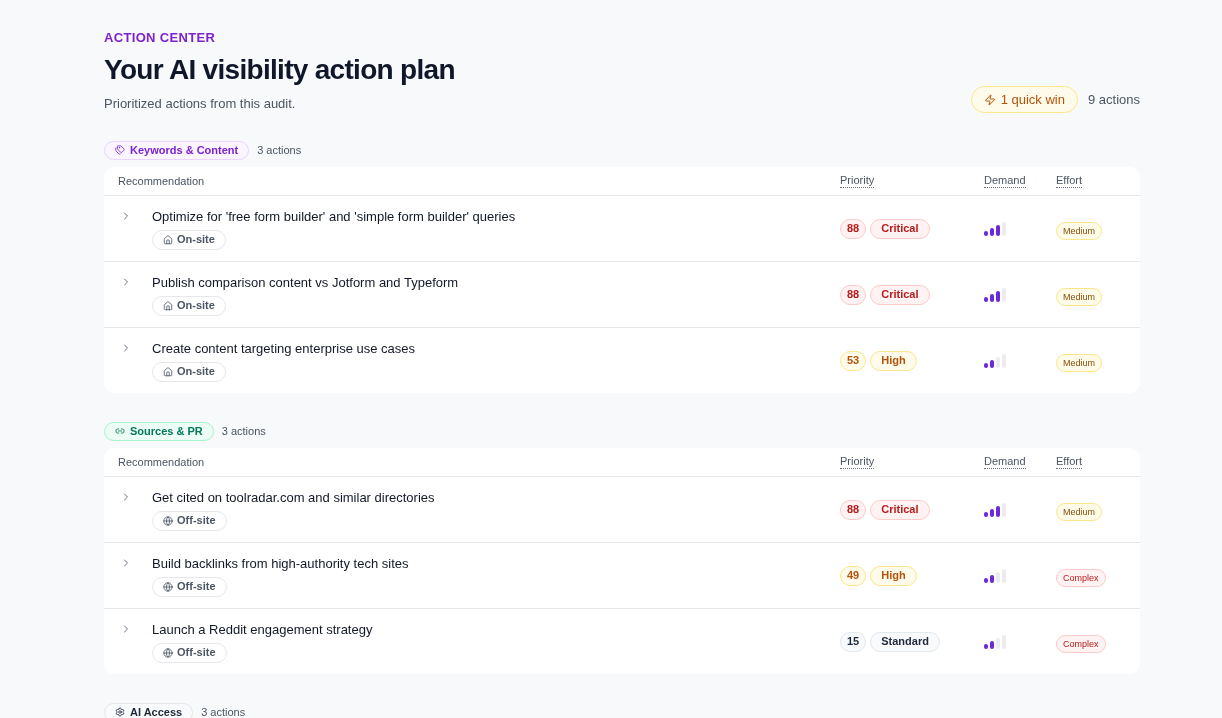  Describe the element at coordinates (1024, 99) in the screenshot. I see `quick-win-badge: 1 quick win` at that location.